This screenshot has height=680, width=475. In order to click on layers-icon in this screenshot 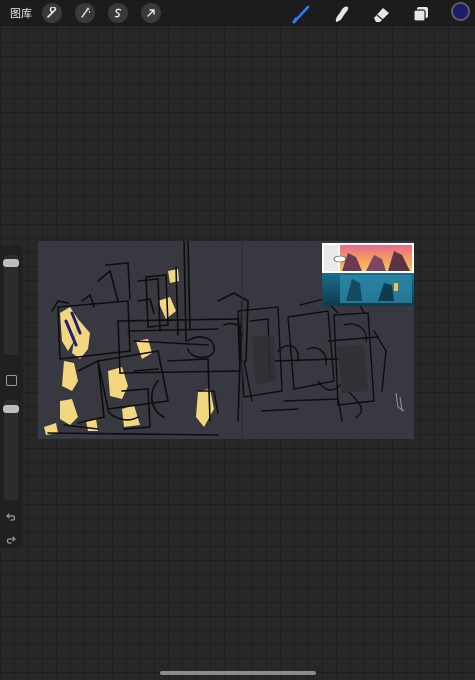, I will do `click(421, 14)`.